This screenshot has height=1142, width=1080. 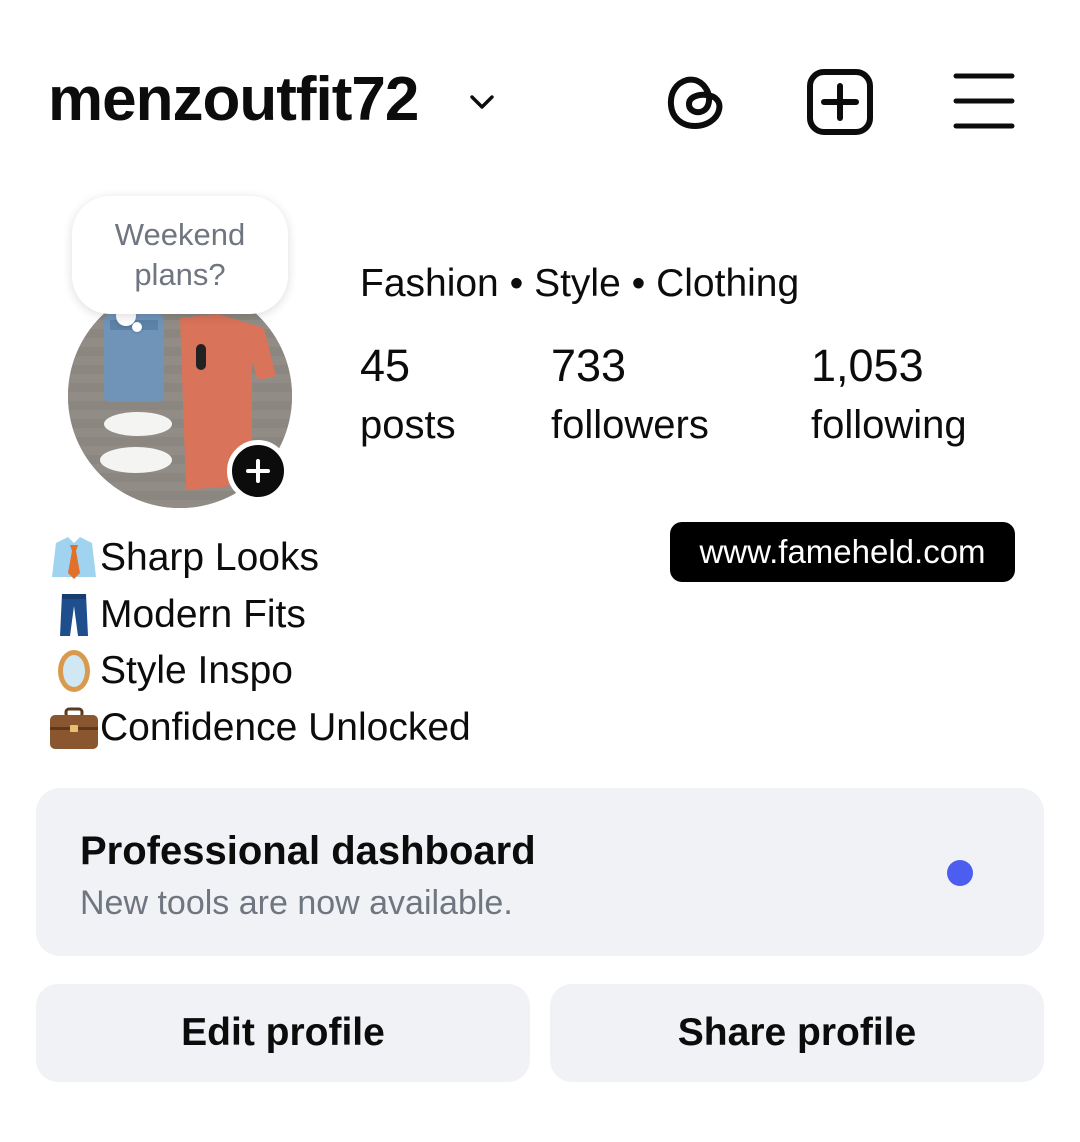 I want to click on profile-link: www.fameheld.com, so click(x=842, y=552).